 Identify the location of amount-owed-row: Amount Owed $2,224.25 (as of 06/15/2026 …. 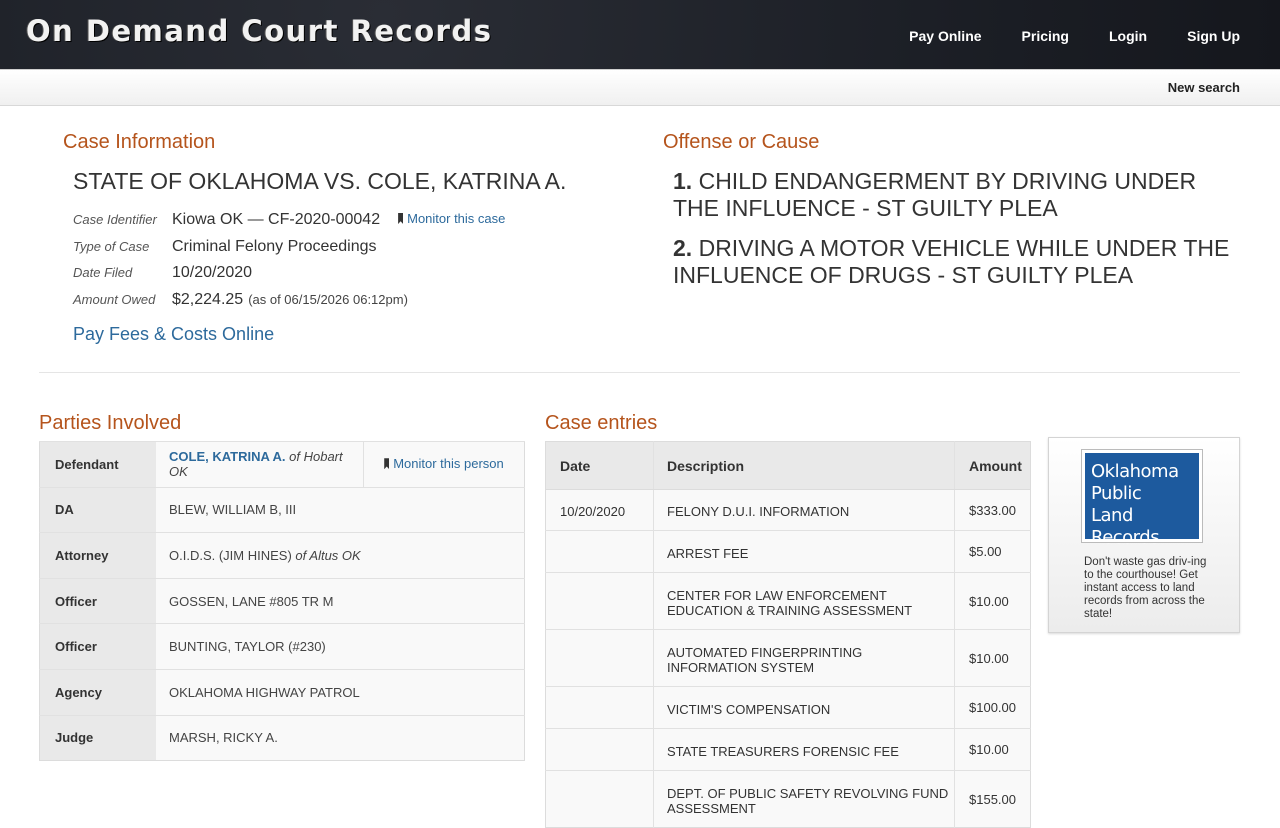
(289, 304).